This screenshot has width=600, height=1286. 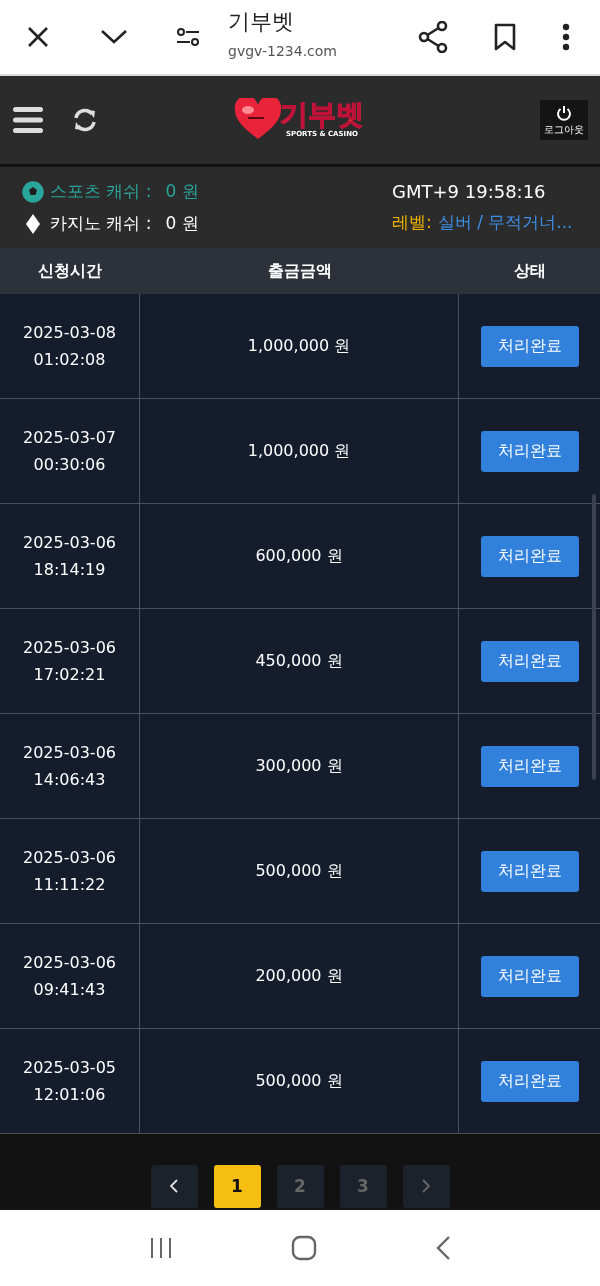 What do you see at coordinates (300, 1186) in the screenshot?
I see `page-button: 2` at bounding box center [300, 1186].